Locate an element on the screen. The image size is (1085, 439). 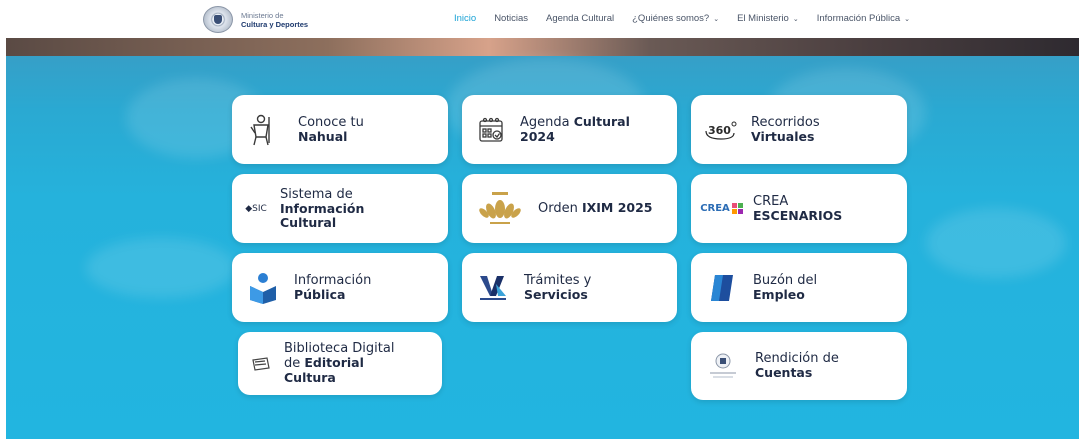
card-agenda-cultural: Agenda Cultural 2024 is located at coordinates (569, 129).